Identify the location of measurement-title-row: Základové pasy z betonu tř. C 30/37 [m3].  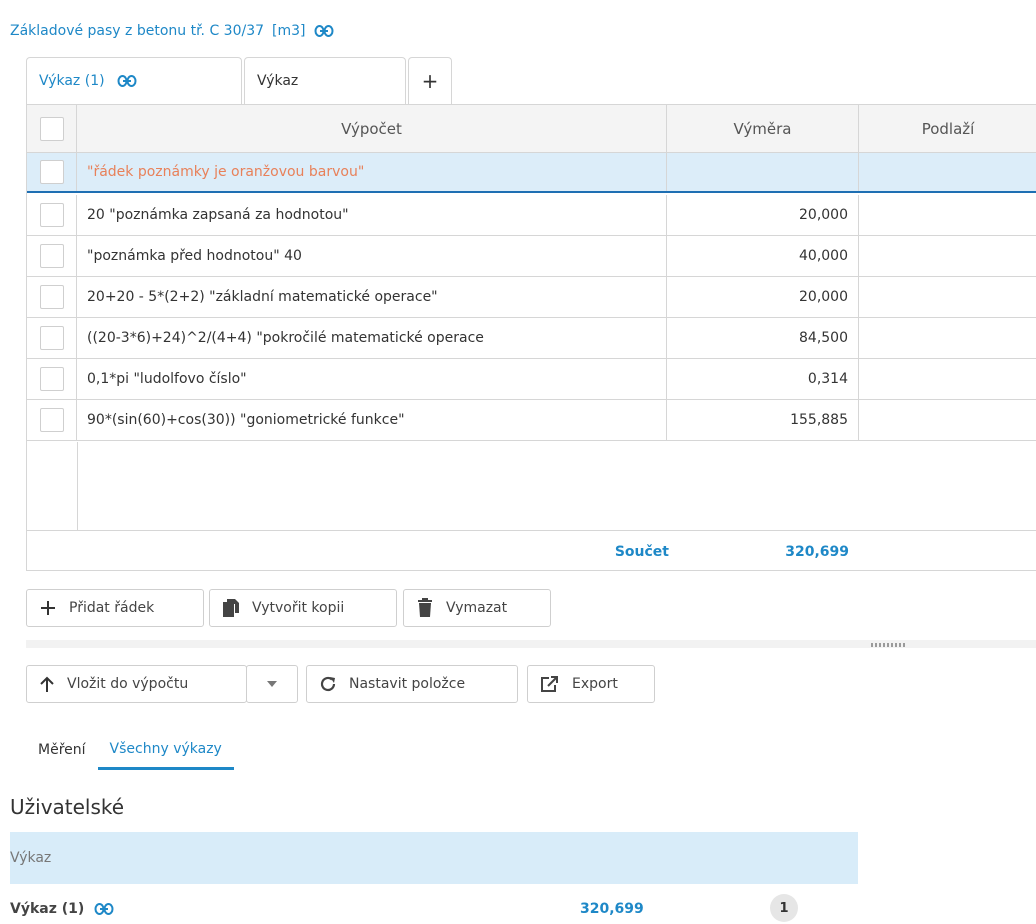
(172, 31).